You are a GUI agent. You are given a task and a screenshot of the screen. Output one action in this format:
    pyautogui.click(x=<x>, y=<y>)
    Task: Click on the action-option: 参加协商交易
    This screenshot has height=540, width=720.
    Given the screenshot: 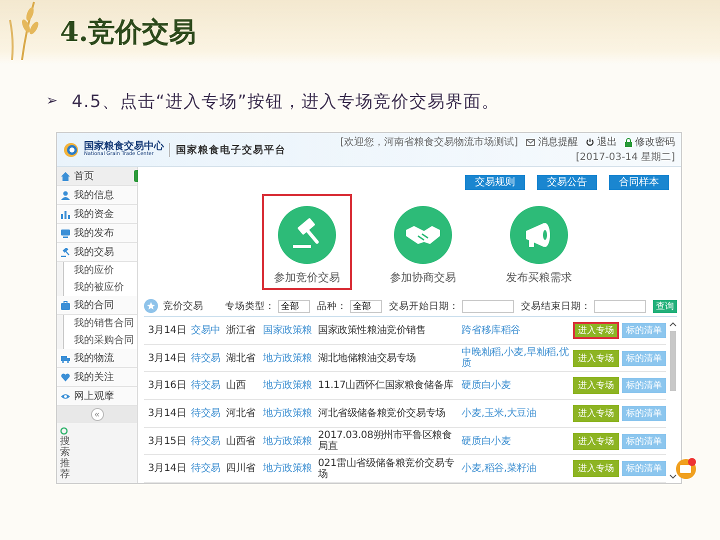 What is the action you would take?
    pyautogui.click(x=423, y=242)
    